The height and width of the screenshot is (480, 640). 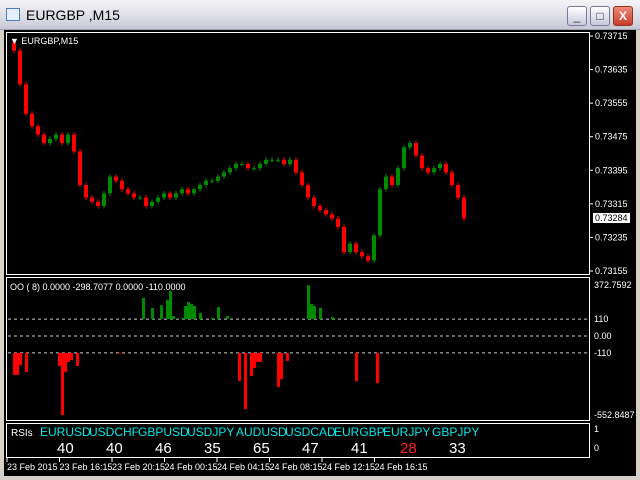 What do you see at coordinates (65, 432) in the screenshot?
I see `rsi-pair-eurusd: EURUSD` at bounding box center [65, 432].